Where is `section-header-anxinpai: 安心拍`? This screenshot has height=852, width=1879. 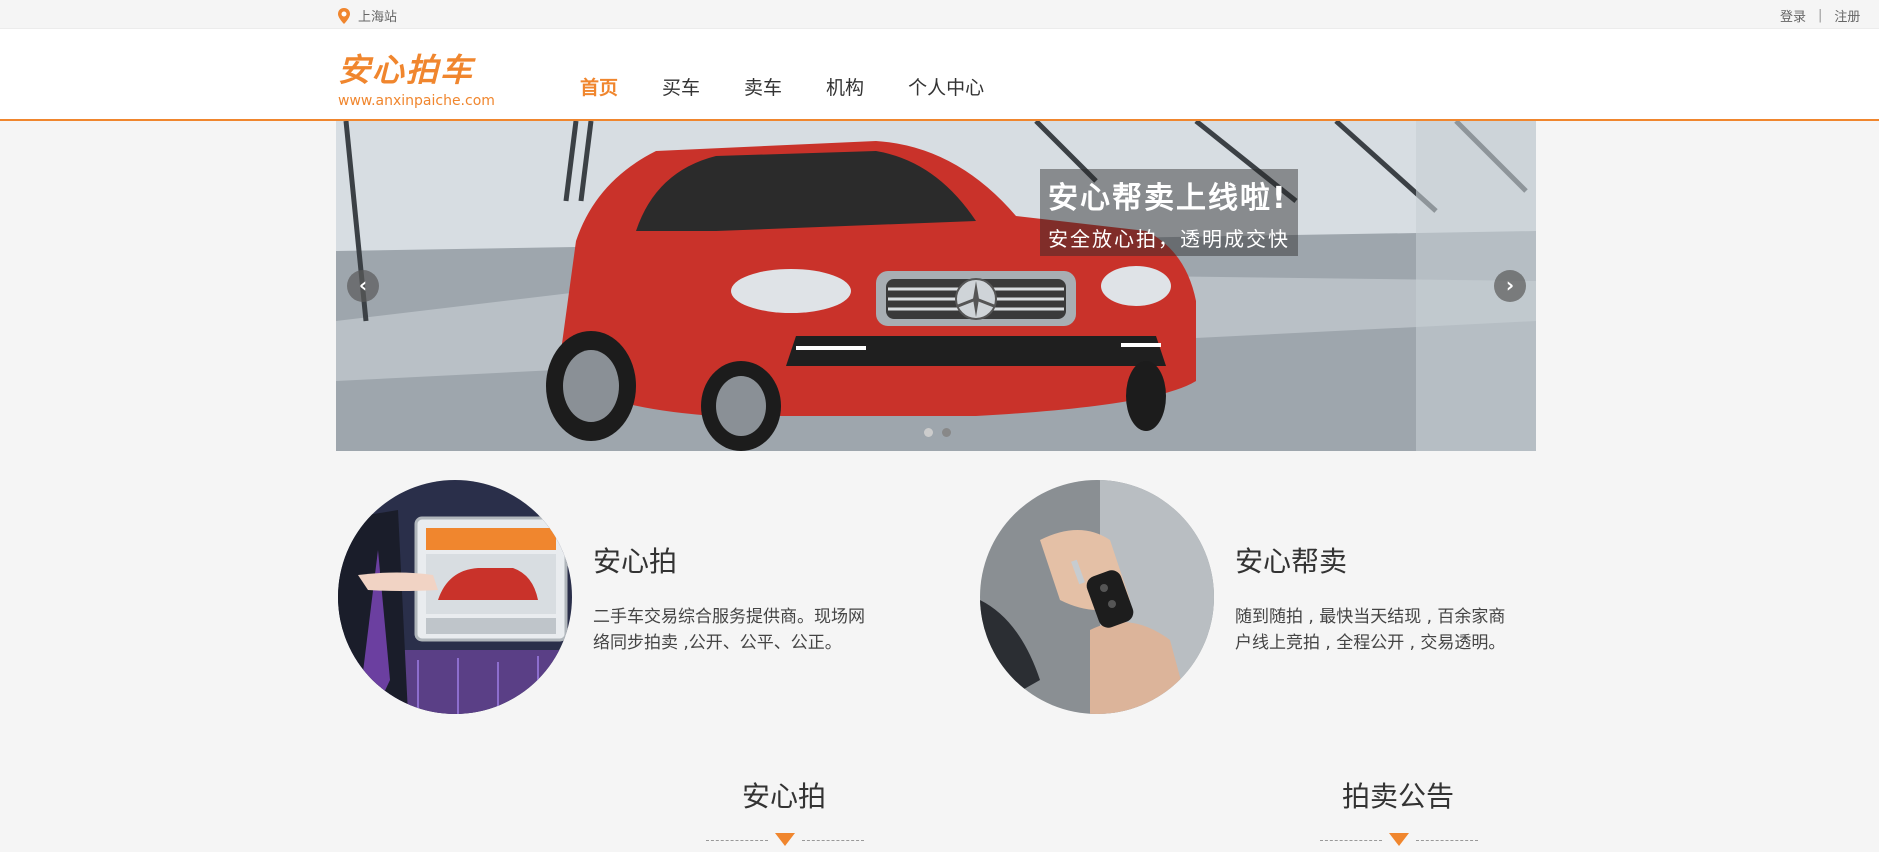
section-header-anxinpai: 安心拍 is located at coordinates (784, 812).